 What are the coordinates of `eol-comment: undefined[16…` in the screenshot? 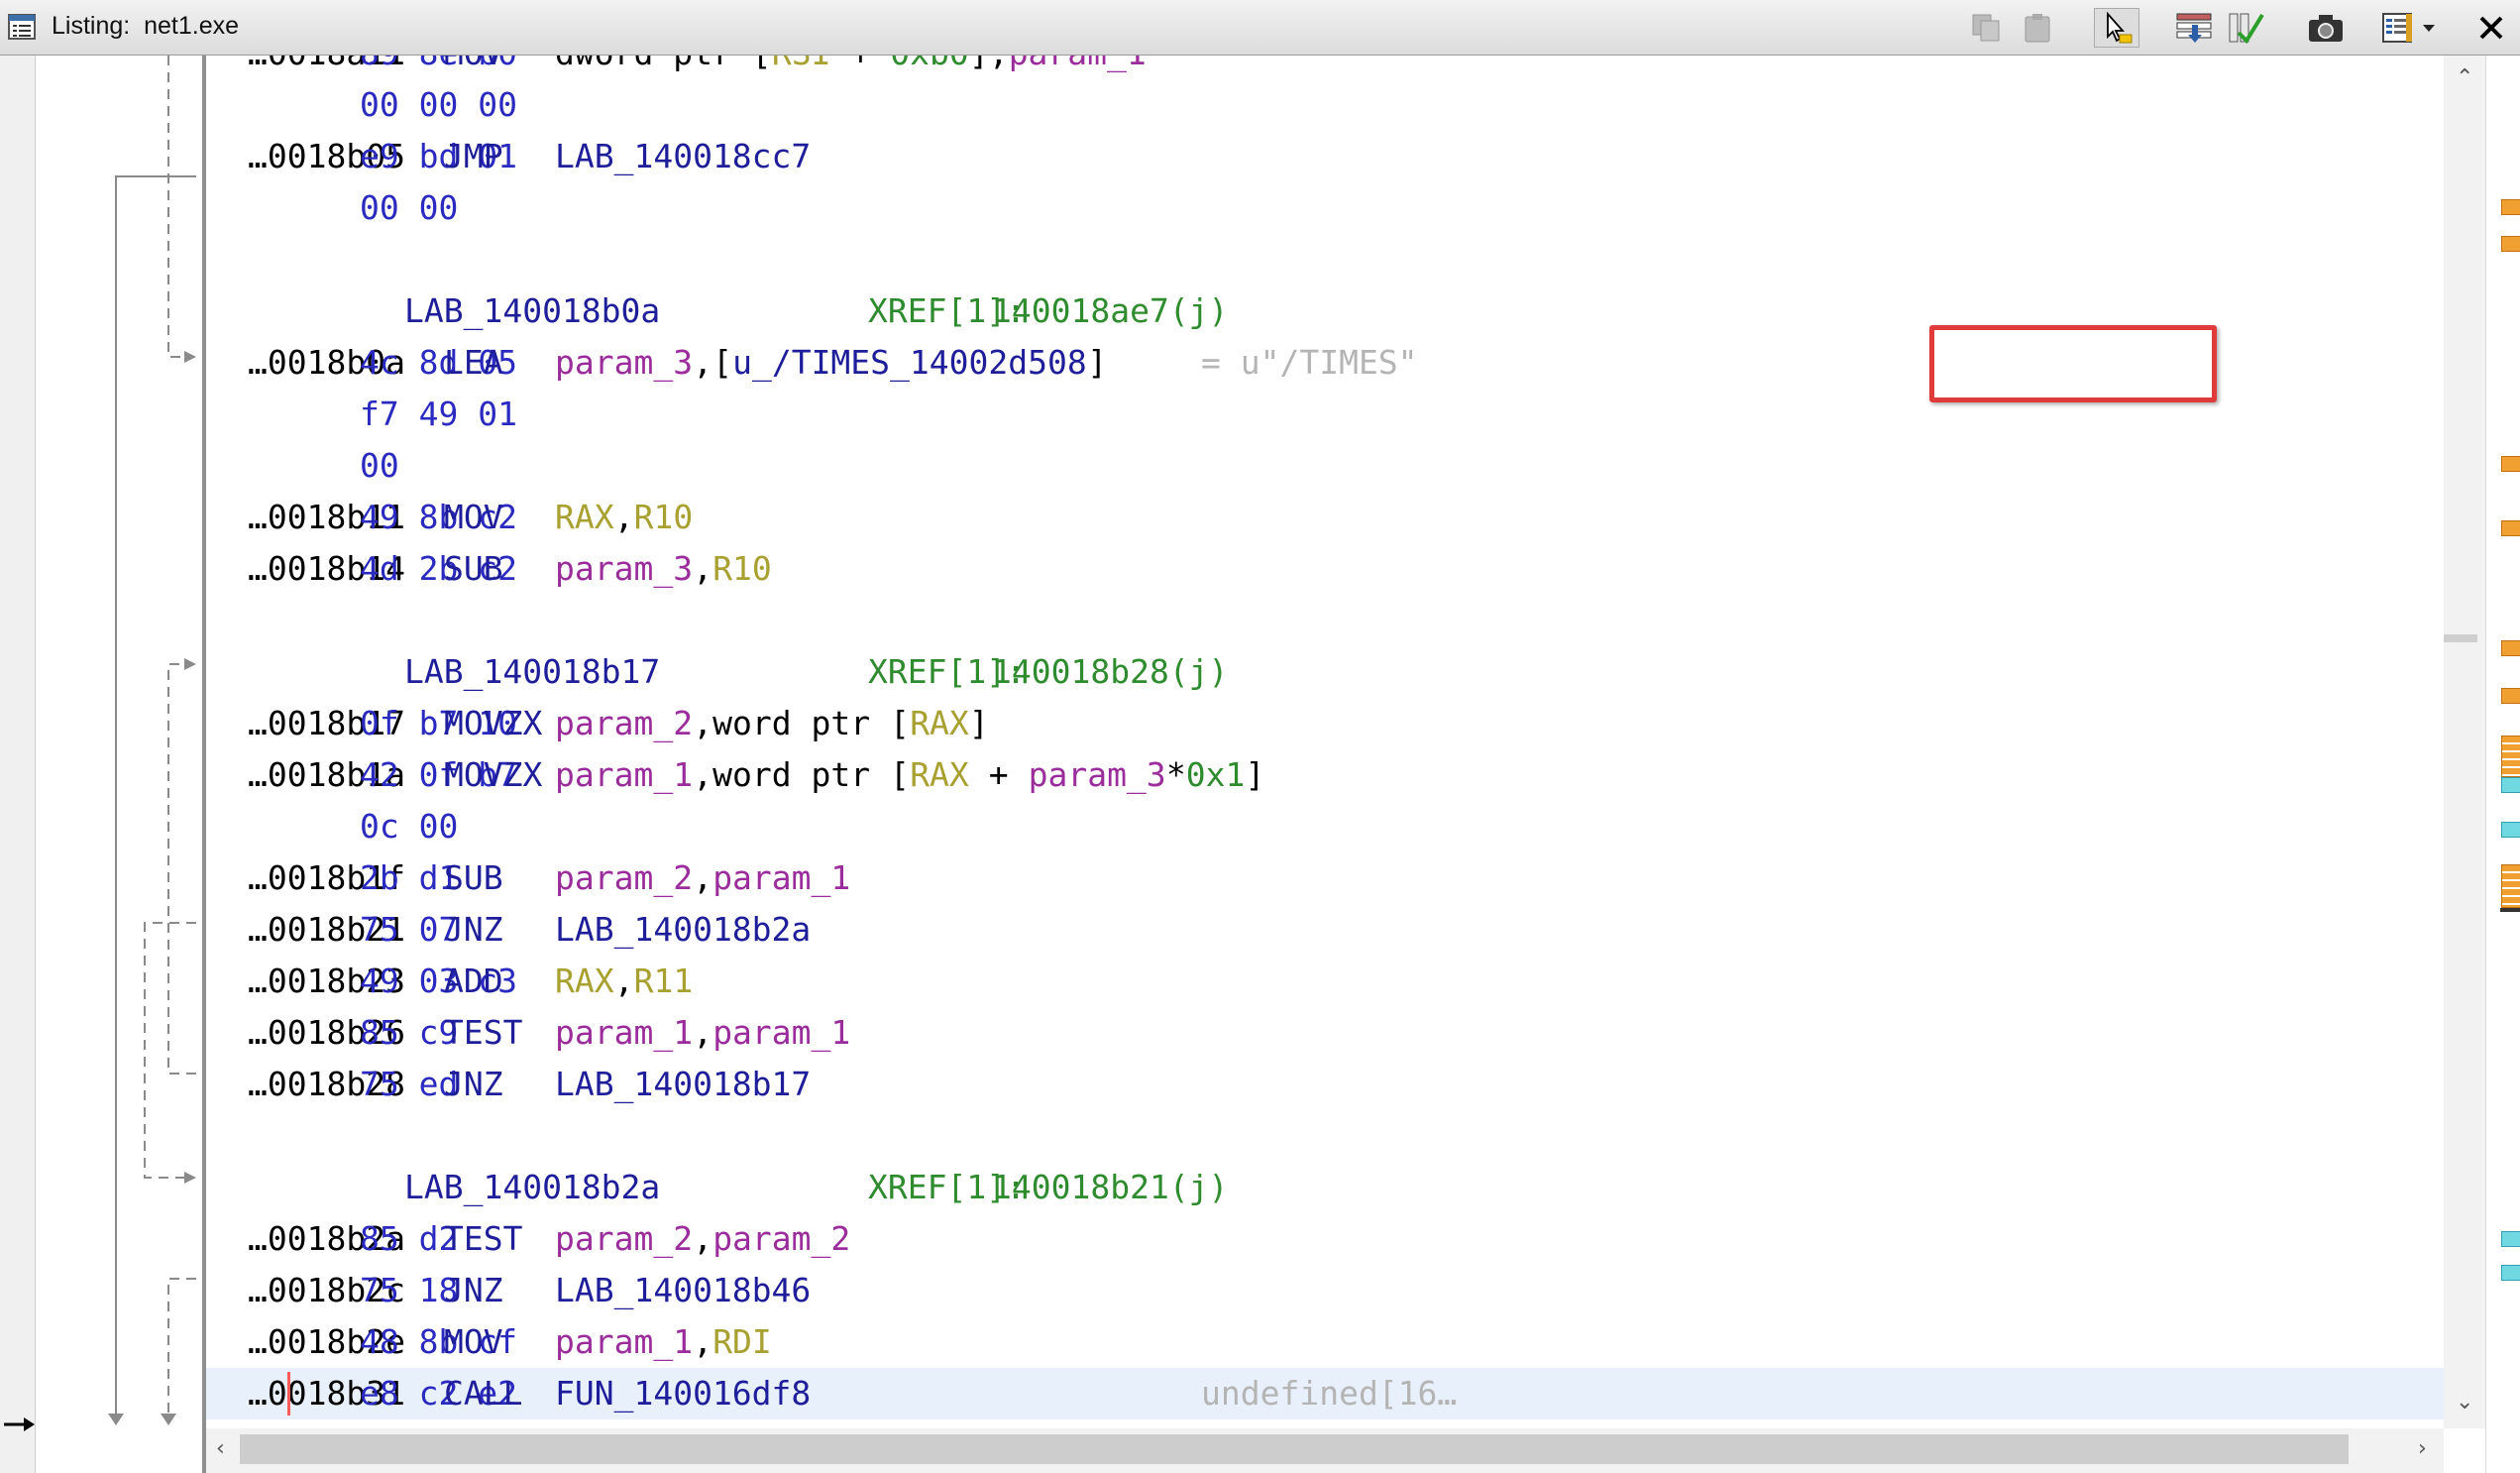 It's located at (1329, 1393).